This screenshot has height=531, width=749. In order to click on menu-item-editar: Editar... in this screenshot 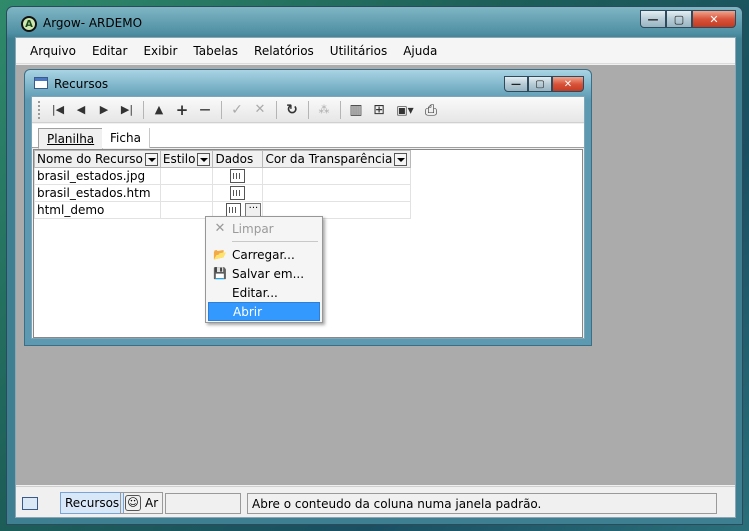, I will do `click(264, 292)`.